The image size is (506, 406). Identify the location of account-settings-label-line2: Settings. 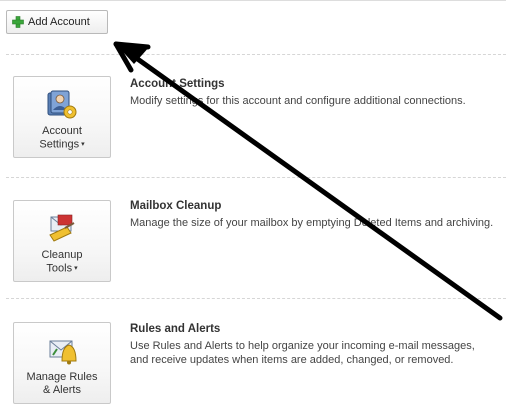
(59, 144).